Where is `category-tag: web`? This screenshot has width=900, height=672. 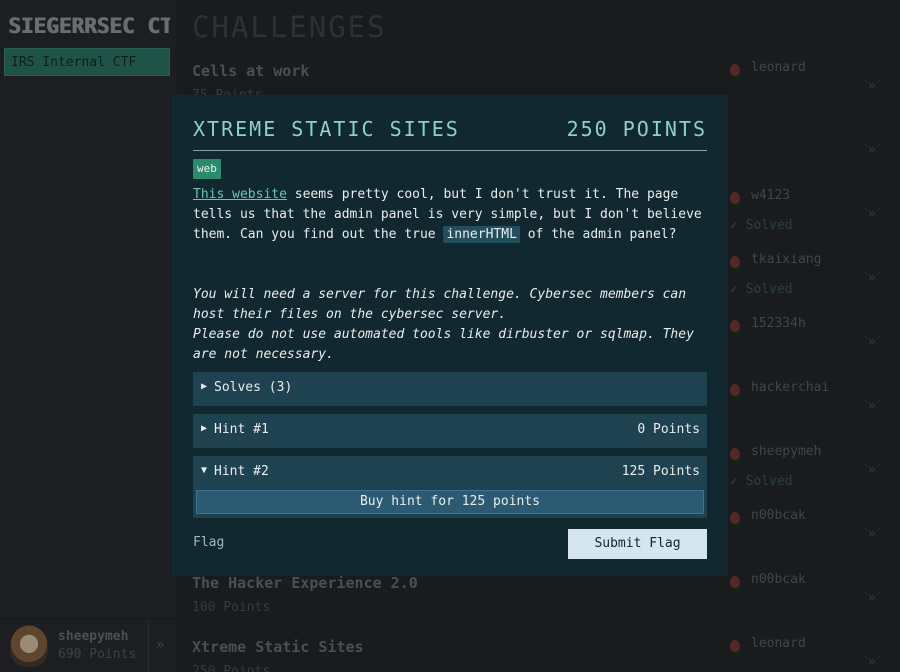 category-tag: web is located at coordinates (207, 169).